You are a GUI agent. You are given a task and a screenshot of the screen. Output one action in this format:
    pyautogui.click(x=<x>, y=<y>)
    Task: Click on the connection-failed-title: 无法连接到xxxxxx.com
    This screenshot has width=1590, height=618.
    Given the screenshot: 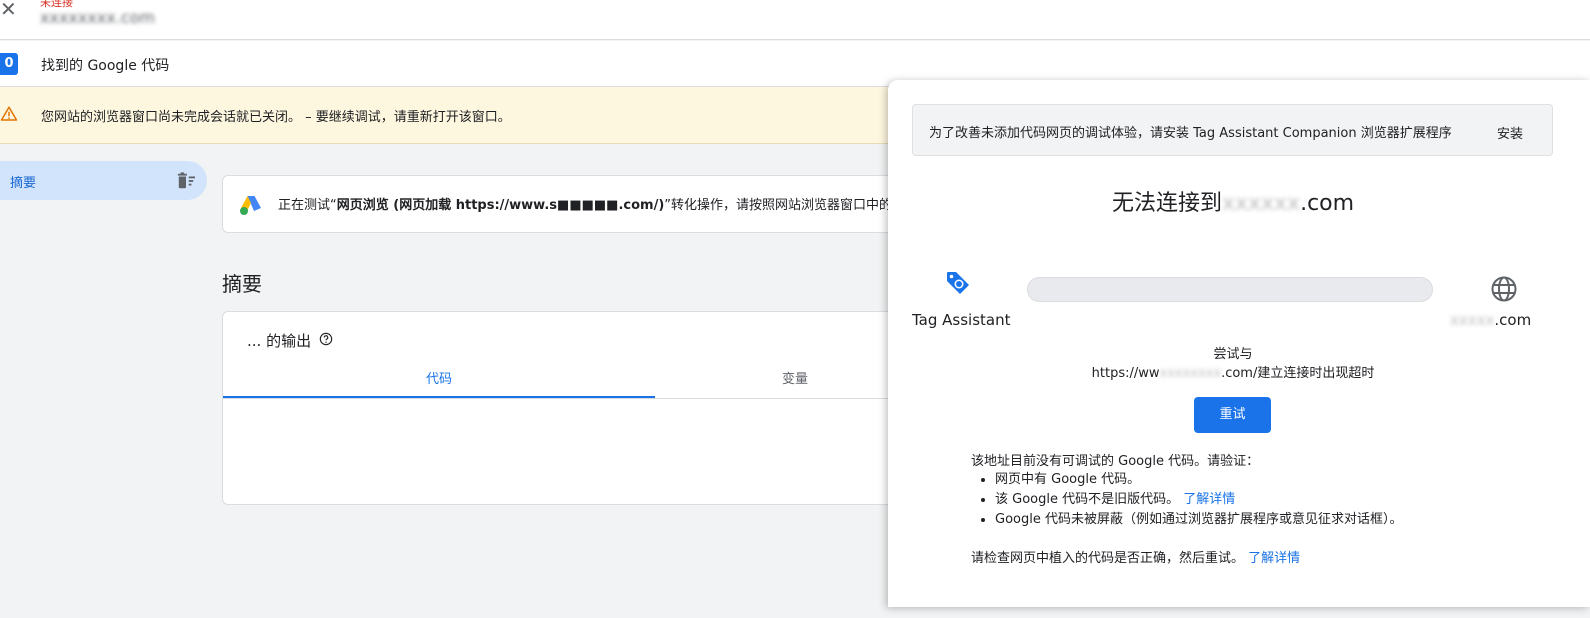 What is the action you would take?
    pyautogui.click(x=1233, y=203)
    